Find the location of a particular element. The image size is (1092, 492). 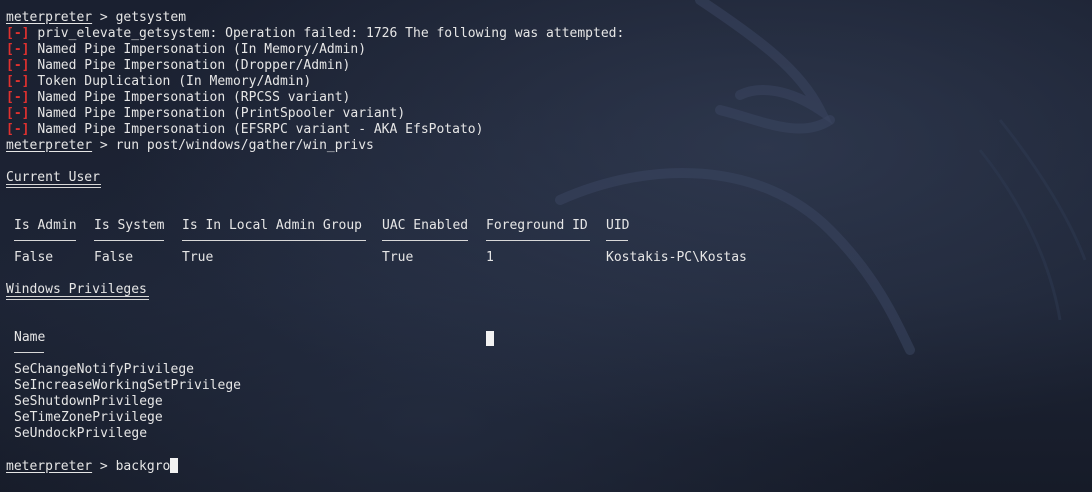

table-cell: 1 is located at coordinates (490, 257).